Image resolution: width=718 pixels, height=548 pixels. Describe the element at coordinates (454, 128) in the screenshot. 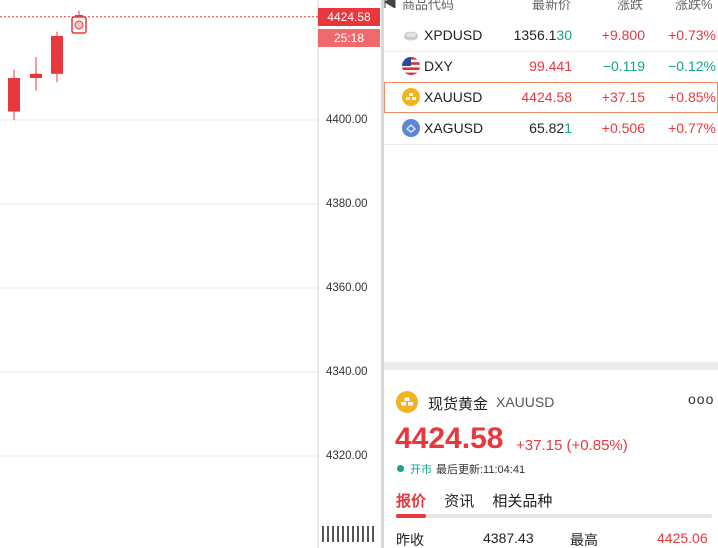

I see `symbol-label: XAGUSD` at that location.